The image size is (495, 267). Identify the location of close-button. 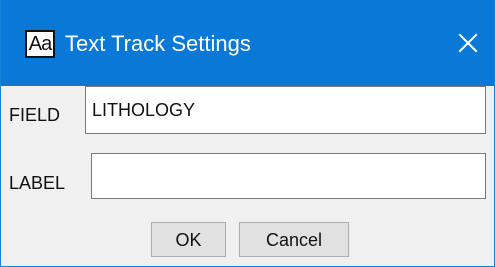
(468, 43).